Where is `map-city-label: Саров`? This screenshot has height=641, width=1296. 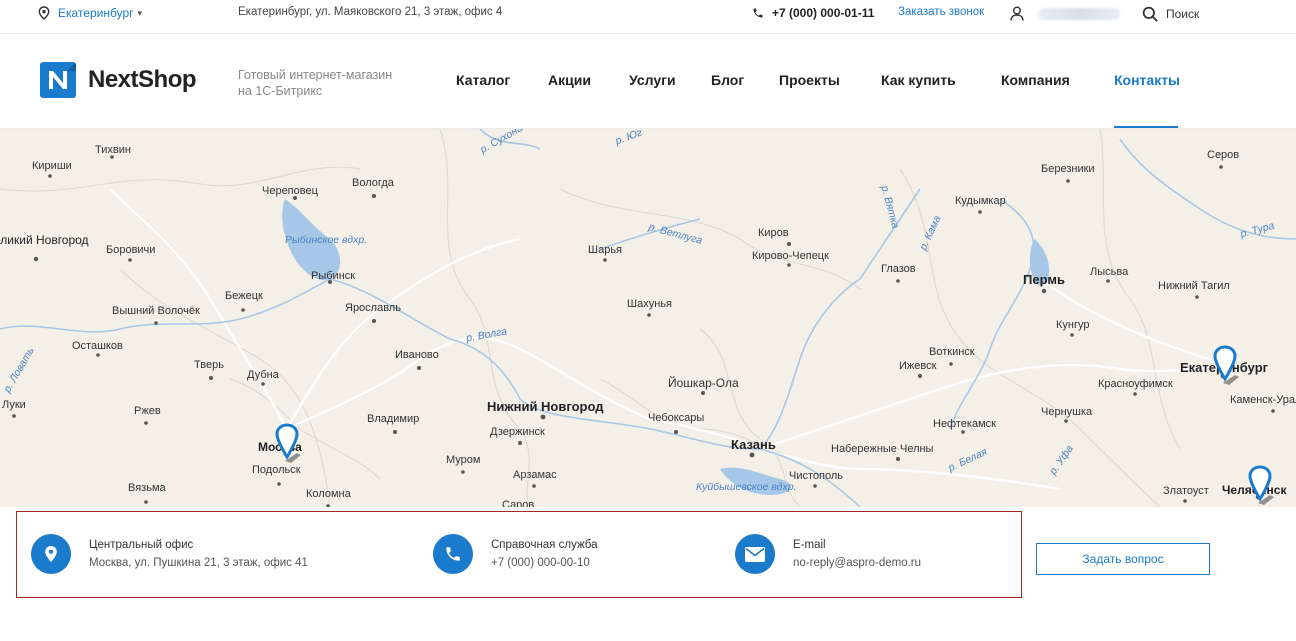
map-city-label: Саров is located at coordinates (518, 503).